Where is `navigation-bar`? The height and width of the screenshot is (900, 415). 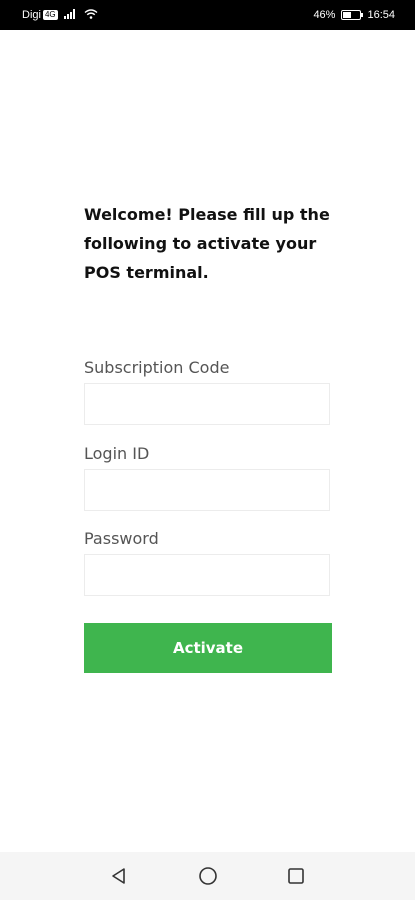
navigation-bar is located at coordinates (207, 876).